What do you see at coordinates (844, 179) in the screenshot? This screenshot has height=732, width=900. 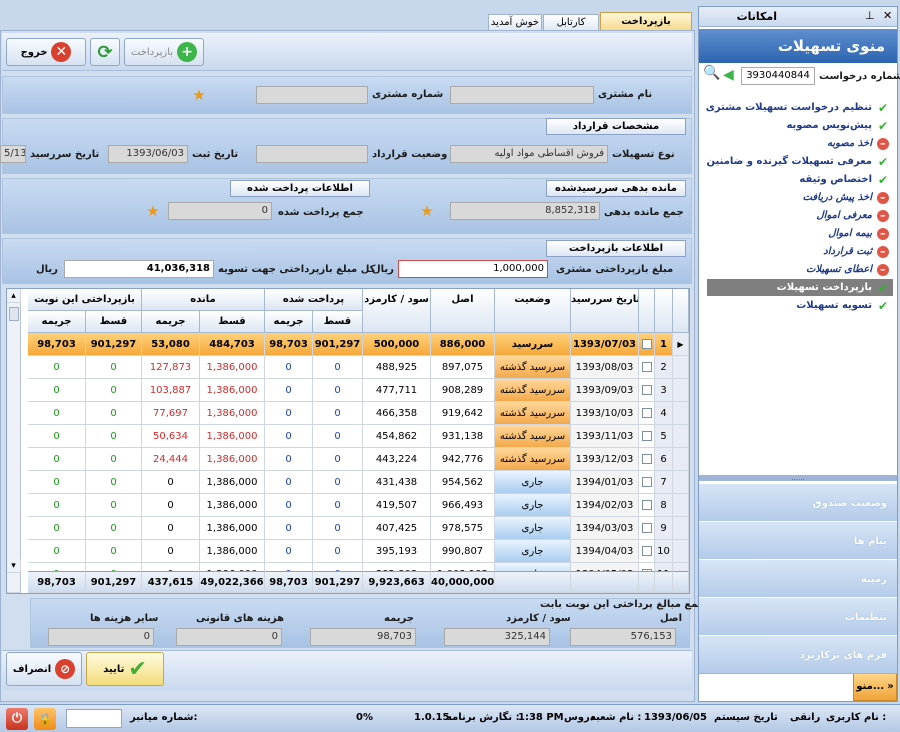 I see `menu-item: اختصاص وثیقه ✔` at bounding box center [844, 179].